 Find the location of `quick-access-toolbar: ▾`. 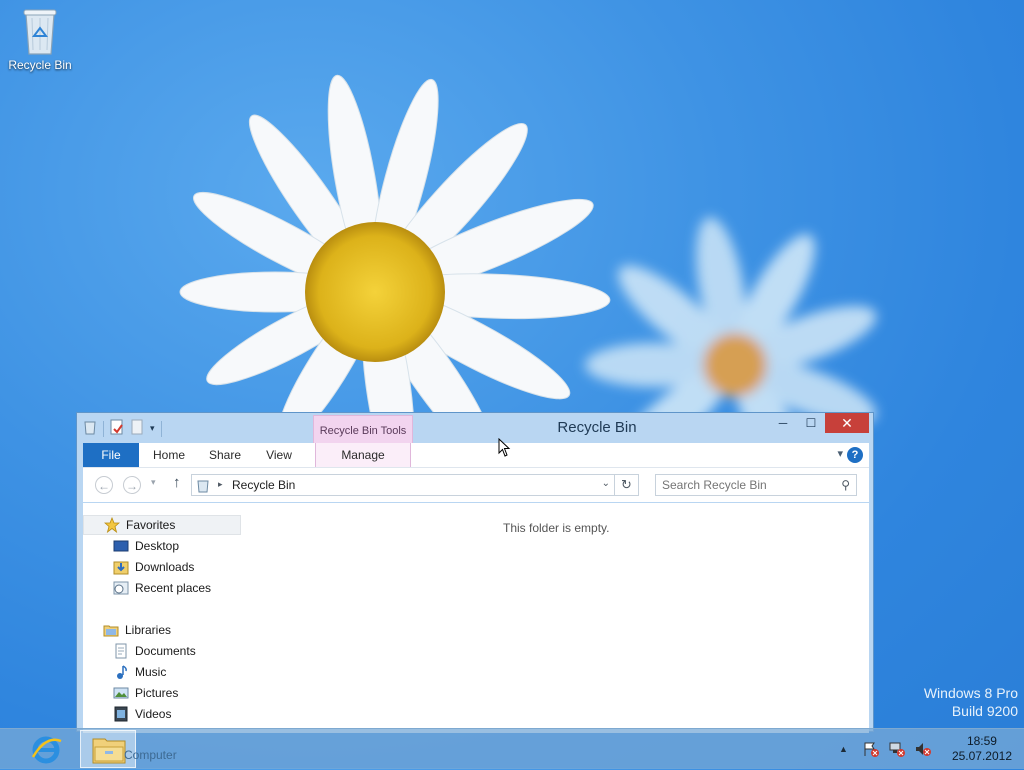

quick-access-toolbar: ▾ is located at coordinates (122, 428).